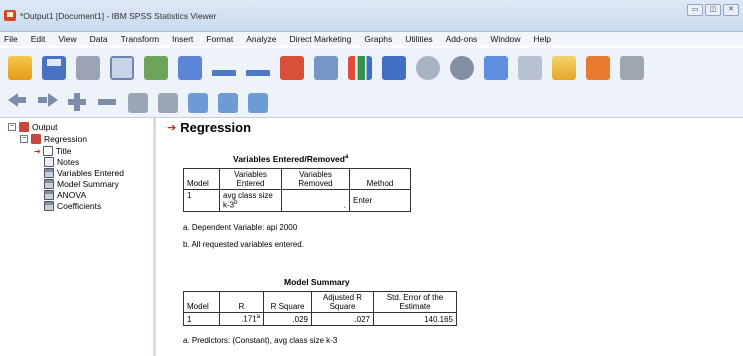  I want to click on menu-add-ons: Add-ons, so click(462, 39).